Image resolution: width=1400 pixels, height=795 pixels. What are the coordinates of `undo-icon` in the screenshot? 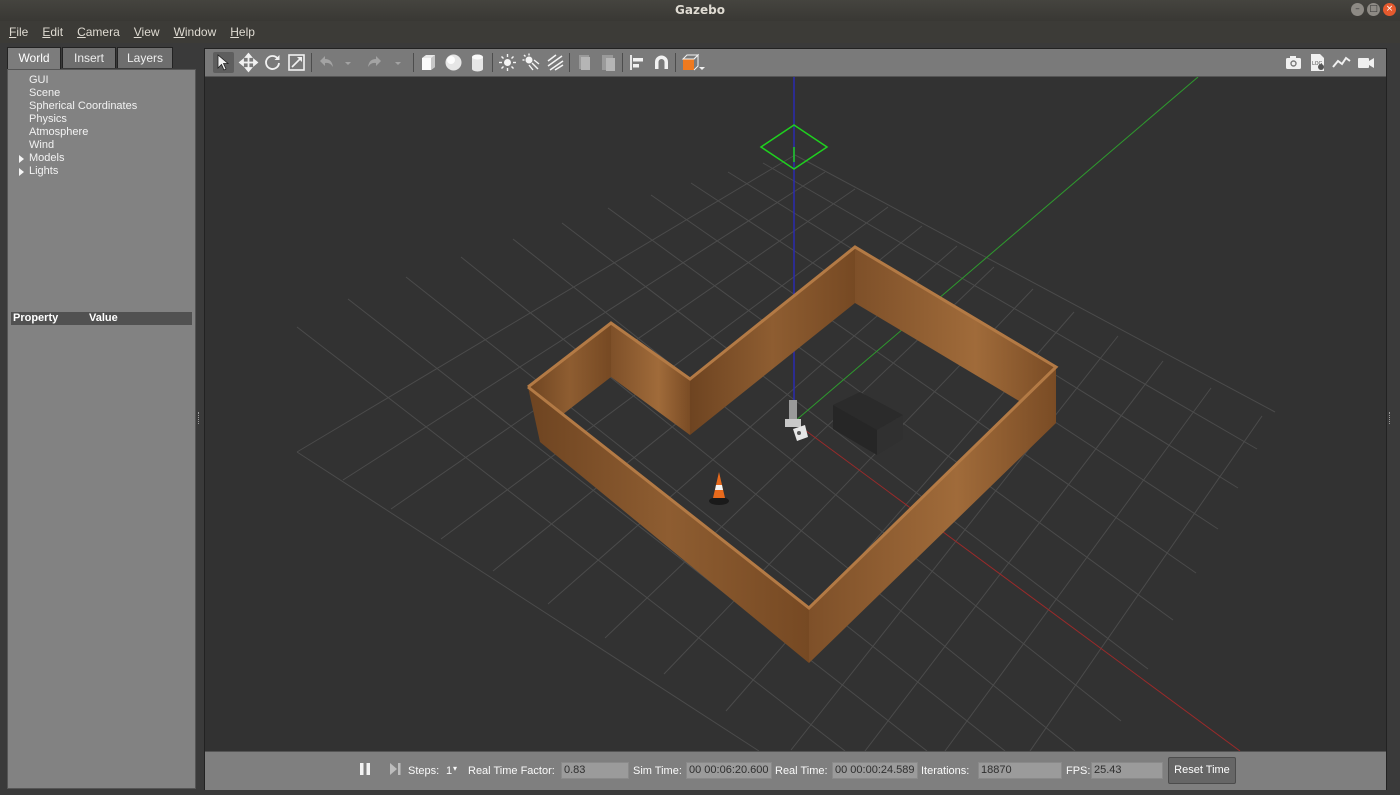 It's located at (326, 62).